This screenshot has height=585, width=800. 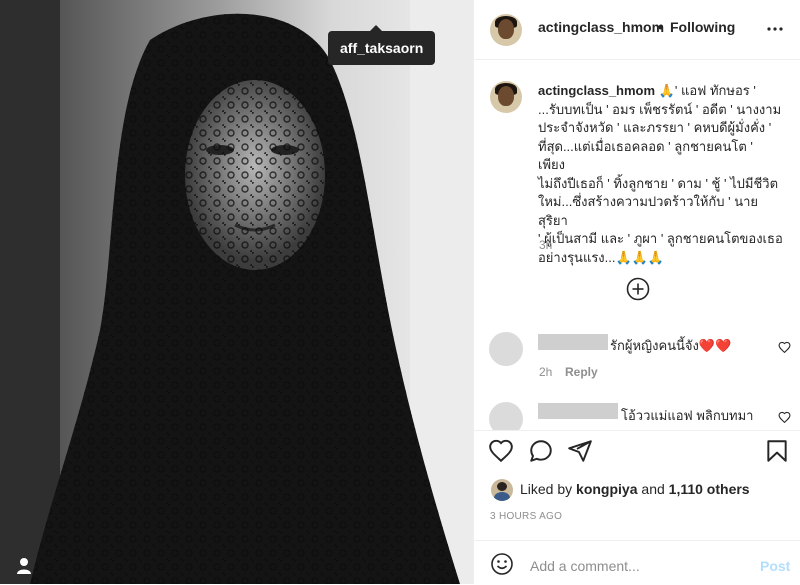 What do you see at coordinates (601, 27) in the screenshot?
I see `author-username: actingclass_hmom` at bounding box center [601, 27].